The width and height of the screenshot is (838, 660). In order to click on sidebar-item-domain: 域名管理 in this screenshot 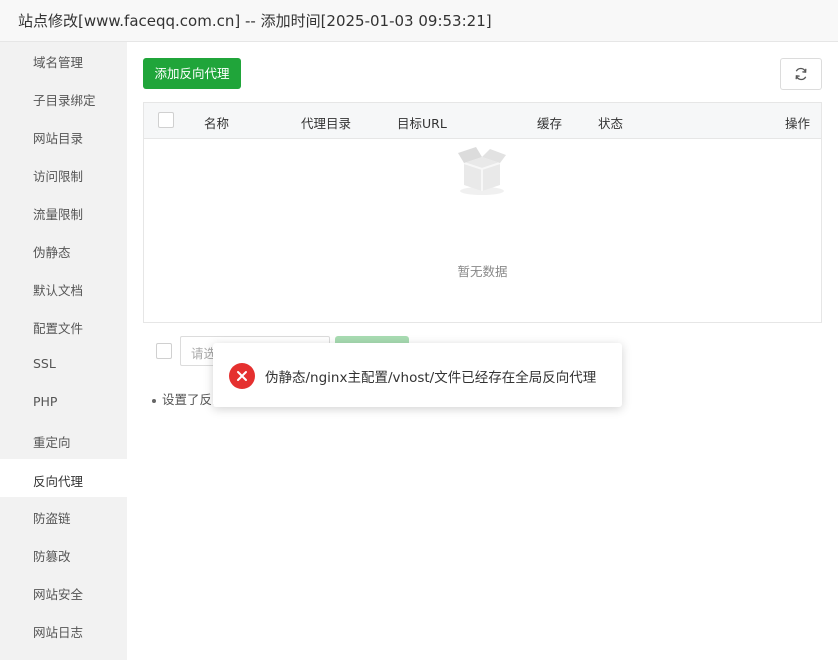, I will do `click(63, 61)`.